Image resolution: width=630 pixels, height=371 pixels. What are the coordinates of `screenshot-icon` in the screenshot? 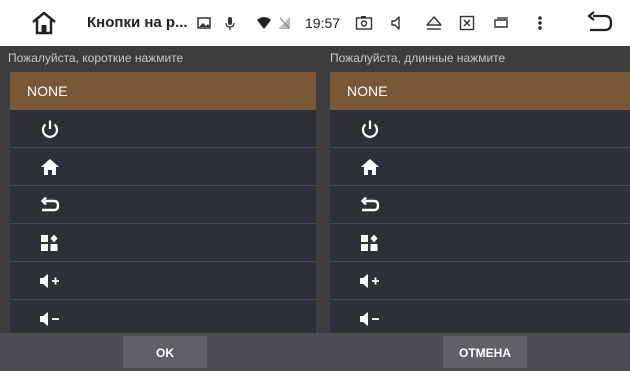 It's located at (364, 23).